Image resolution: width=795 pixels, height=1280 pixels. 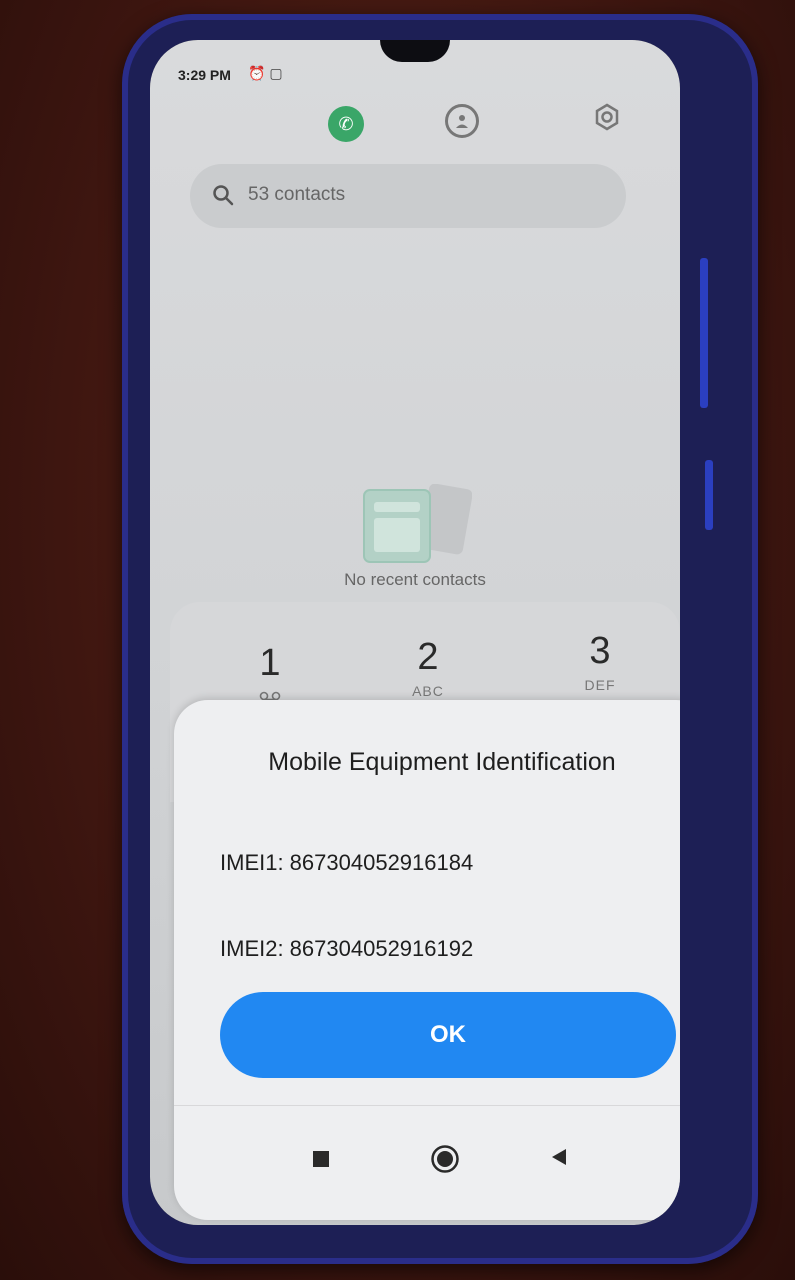 I want to click on notification-icon: ▢, so click(x=276, y=73).